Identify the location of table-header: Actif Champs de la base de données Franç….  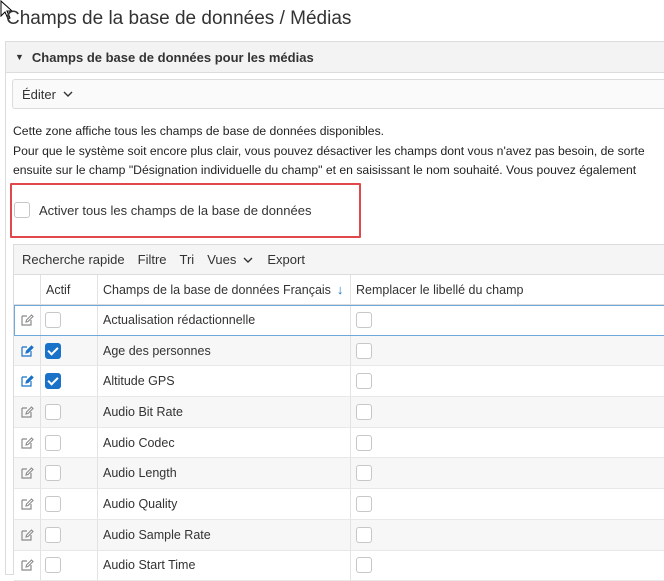
(339, 290).